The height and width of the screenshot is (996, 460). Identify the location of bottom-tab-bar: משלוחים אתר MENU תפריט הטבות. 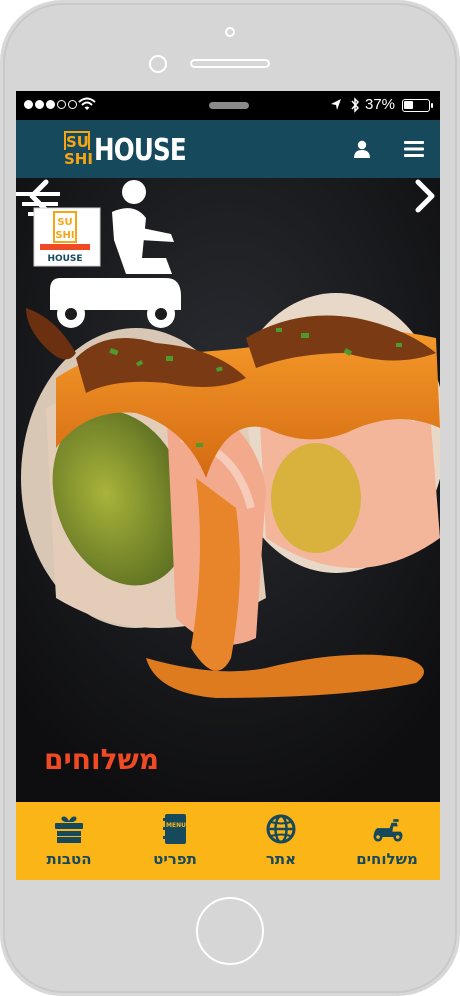
(228, 841).